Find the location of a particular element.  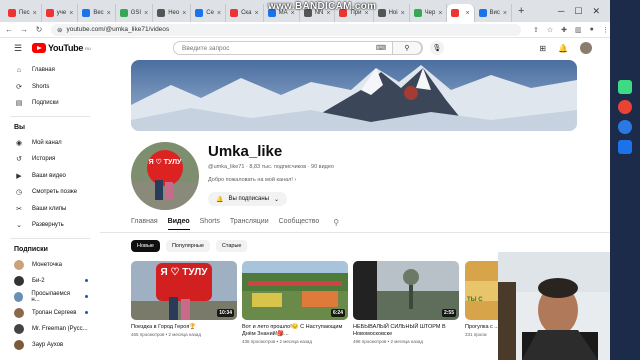

chrome-icon is located at coordinates (625, 107).